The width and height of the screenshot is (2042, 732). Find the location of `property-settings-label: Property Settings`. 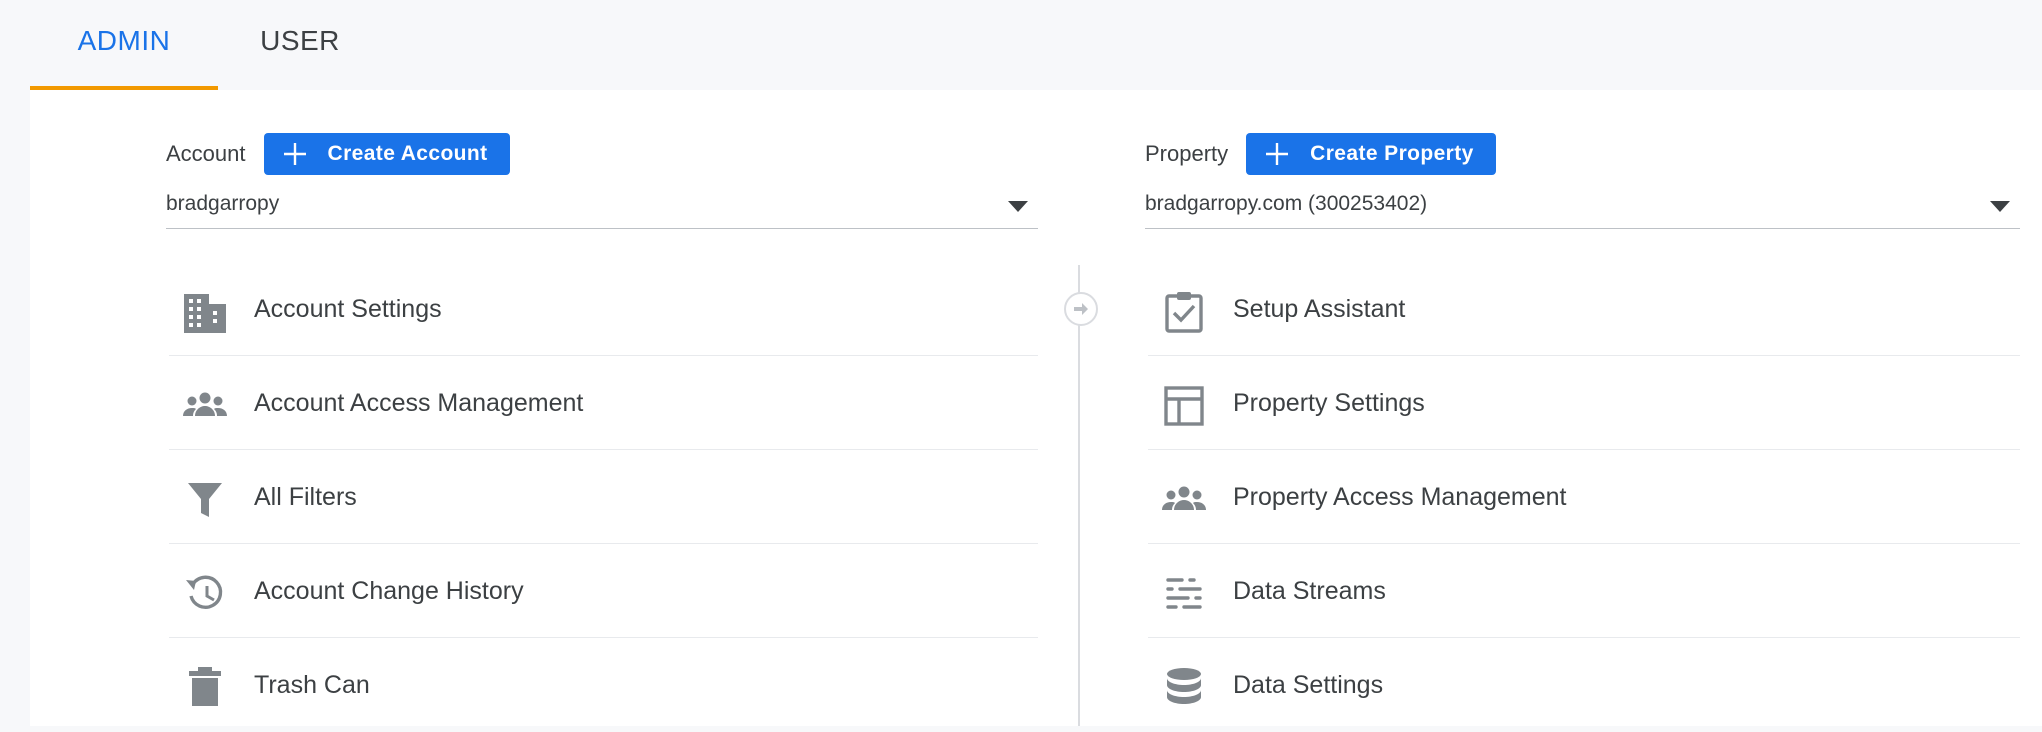

property-settings-label: Property Settings is located at coordinates (1329, 403).